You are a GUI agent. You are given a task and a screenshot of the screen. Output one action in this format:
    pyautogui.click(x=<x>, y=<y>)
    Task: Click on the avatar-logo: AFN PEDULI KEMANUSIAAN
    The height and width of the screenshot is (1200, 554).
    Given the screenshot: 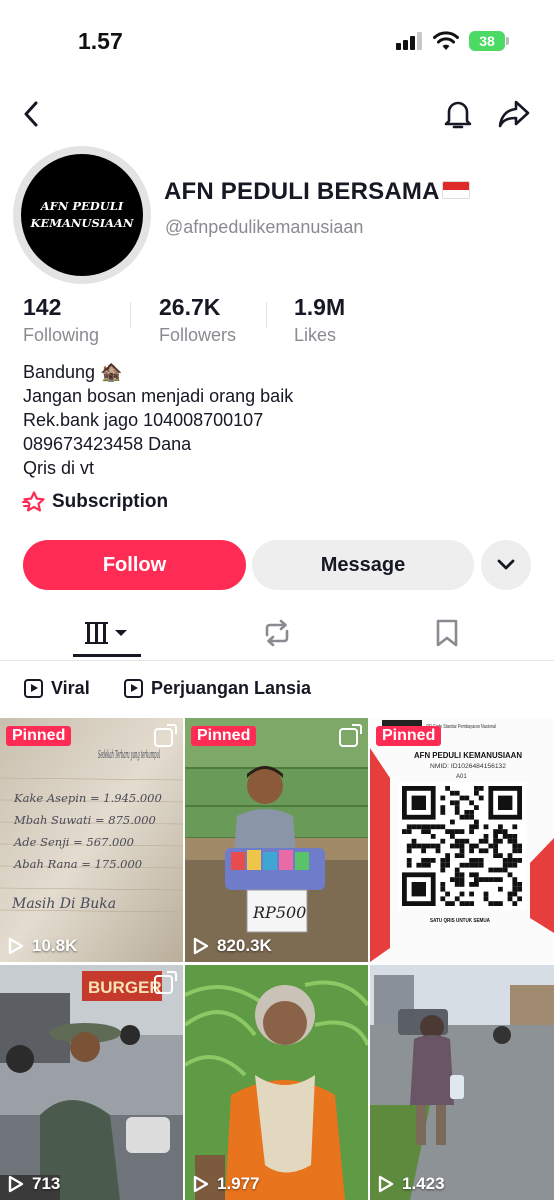 What is the action you would take?
    pyautogui.click(x=82, y=215)
    